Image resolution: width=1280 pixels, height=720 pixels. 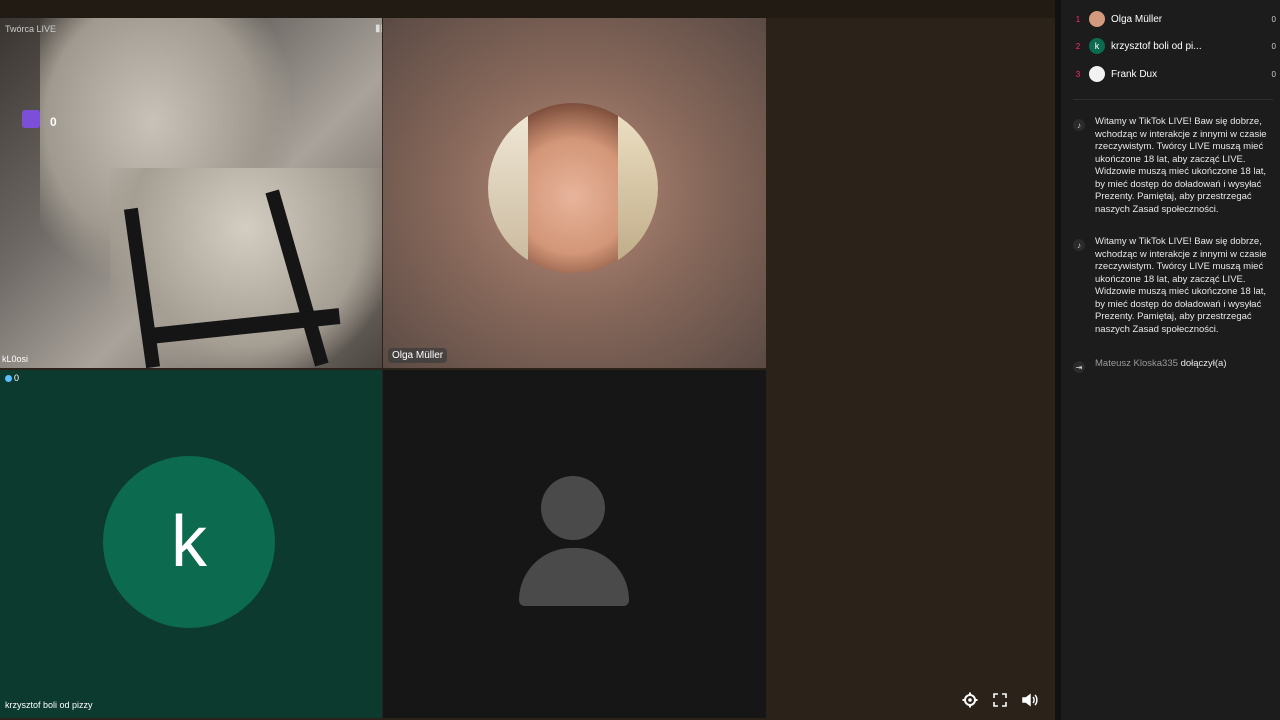 What do you see at coordinates (574, 544) in the screenshot?
I see `video-tile-empty` at bounding box center [574, 544].